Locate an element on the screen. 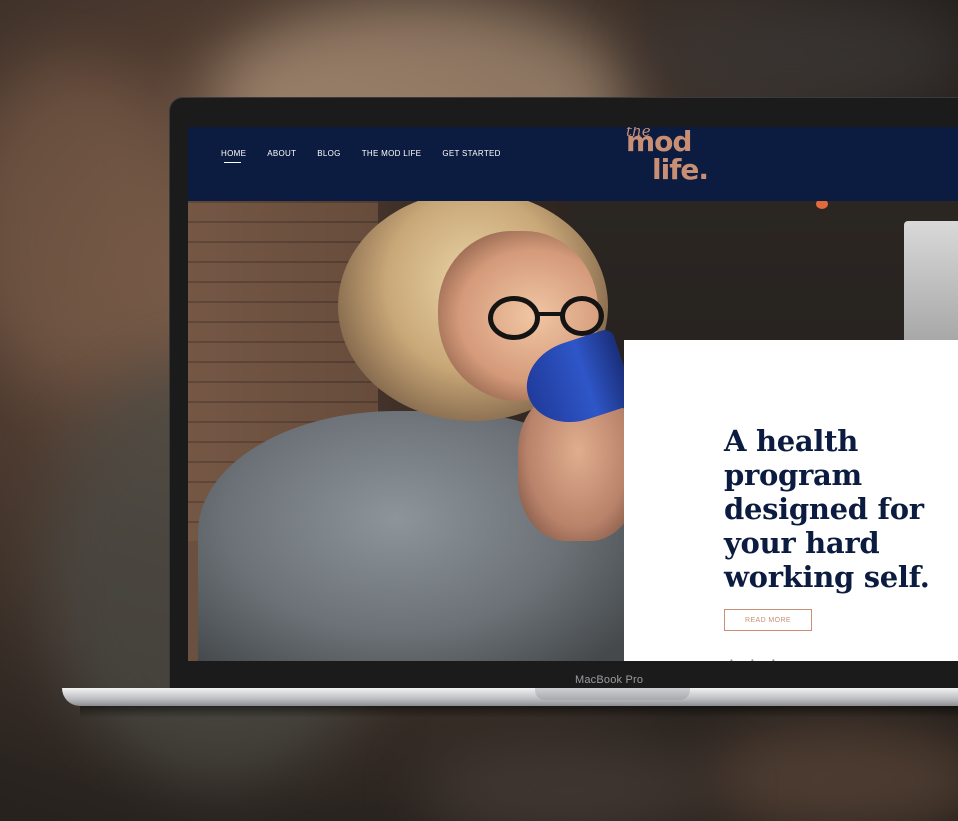 The width and height of the screenshot is (958, 821). laptop-base is located at coordinates (510, 697).